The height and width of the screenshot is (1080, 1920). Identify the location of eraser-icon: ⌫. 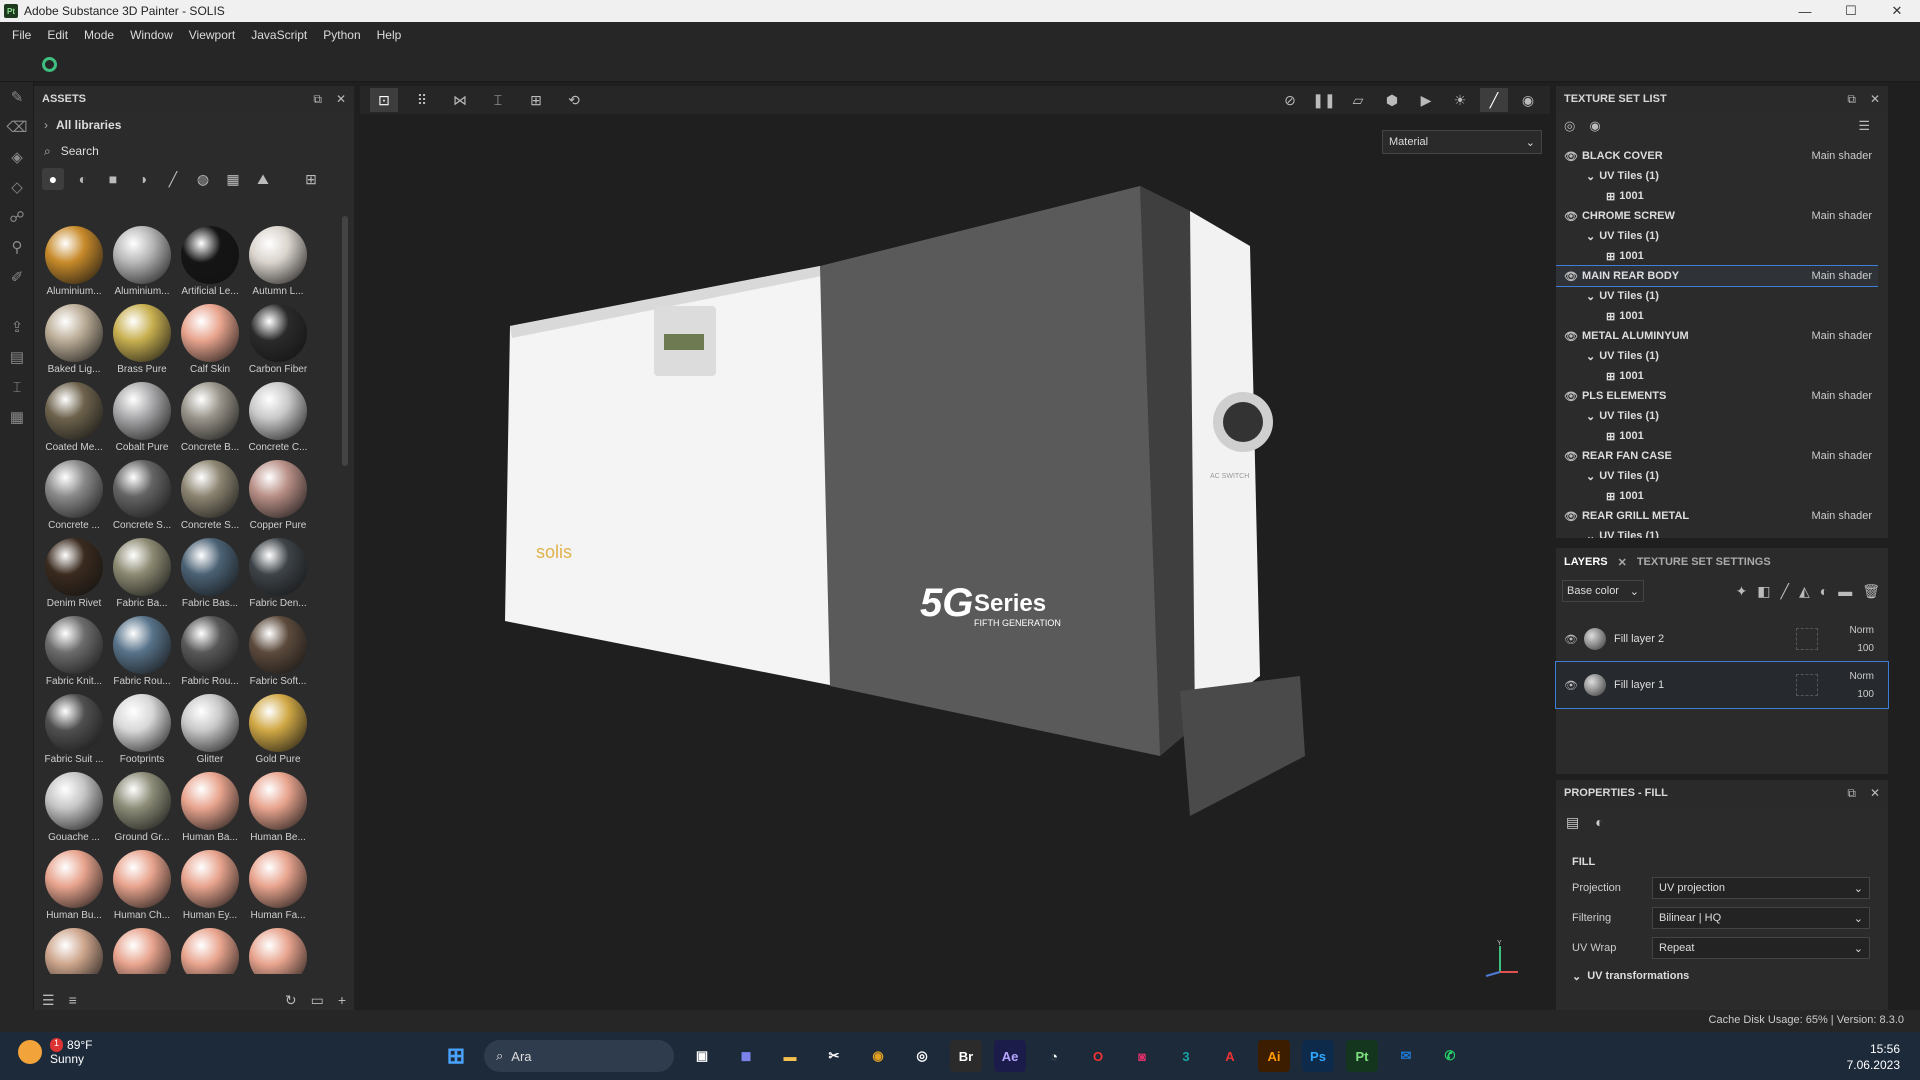
(17, 127).